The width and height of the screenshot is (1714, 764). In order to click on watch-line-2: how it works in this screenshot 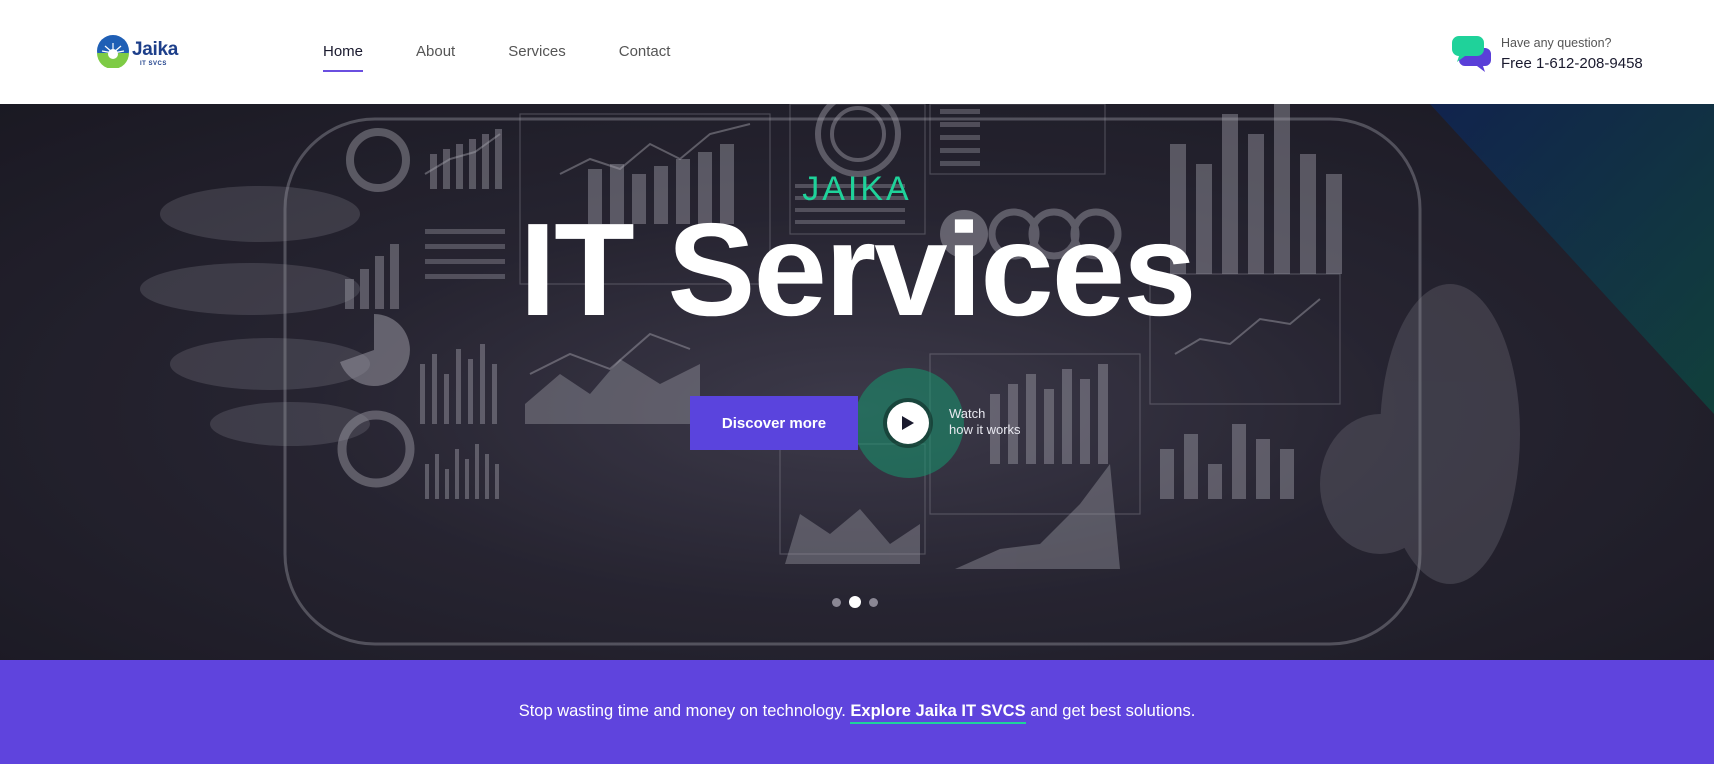, I will do `click(985, 429)`.